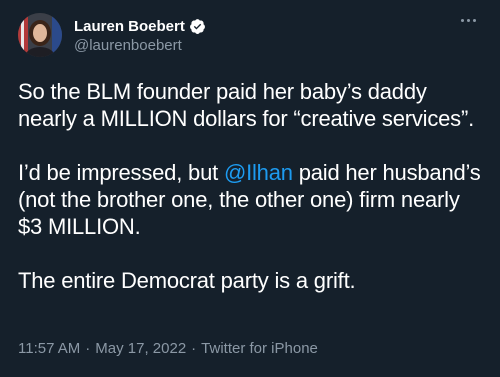 This screenshot has height=377, width=500. I want to click on tweet-time: 11:57 AM, so click(49, 348).